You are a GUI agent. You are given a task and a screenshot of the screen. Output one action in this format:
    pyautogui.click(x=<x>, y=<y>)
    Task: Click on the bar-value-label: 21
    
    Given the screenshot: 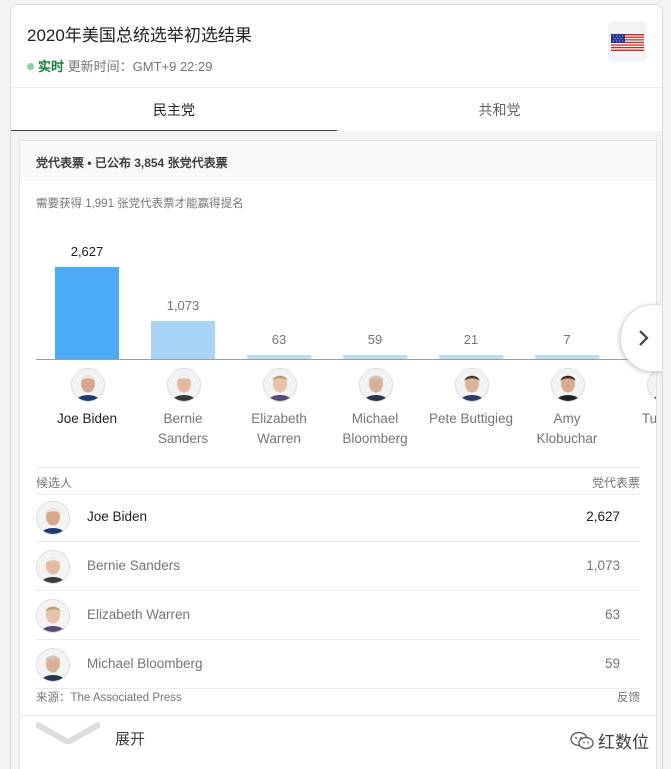 What is the action you would take?
    pyautogui.click(x=471, y=339)
    